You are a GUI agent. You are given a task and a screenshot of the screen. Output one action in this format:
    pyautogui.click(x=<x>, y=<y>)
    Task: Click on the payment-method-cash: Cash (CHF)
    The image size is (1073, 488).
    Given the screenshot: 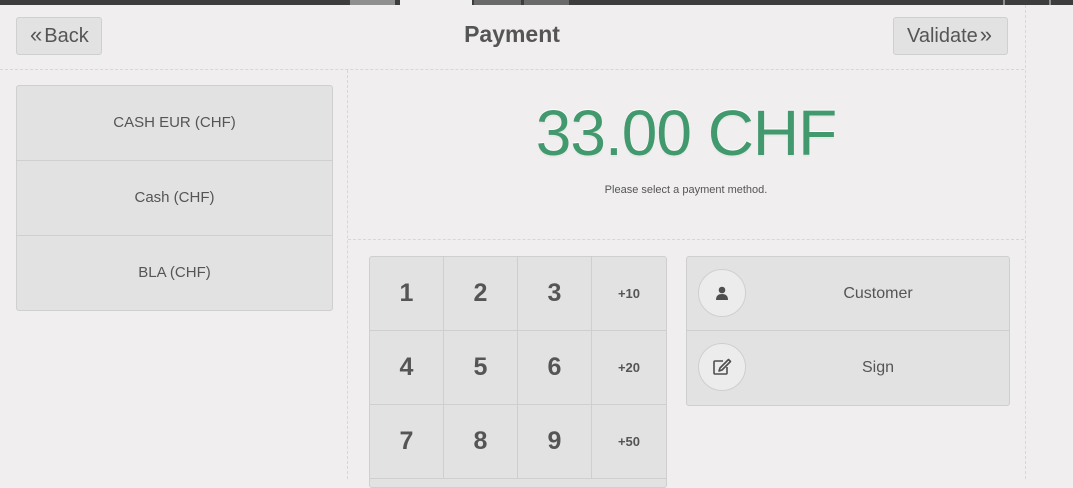 What is the action you would take?
    pyautogui.click(x=174, y=198)
    